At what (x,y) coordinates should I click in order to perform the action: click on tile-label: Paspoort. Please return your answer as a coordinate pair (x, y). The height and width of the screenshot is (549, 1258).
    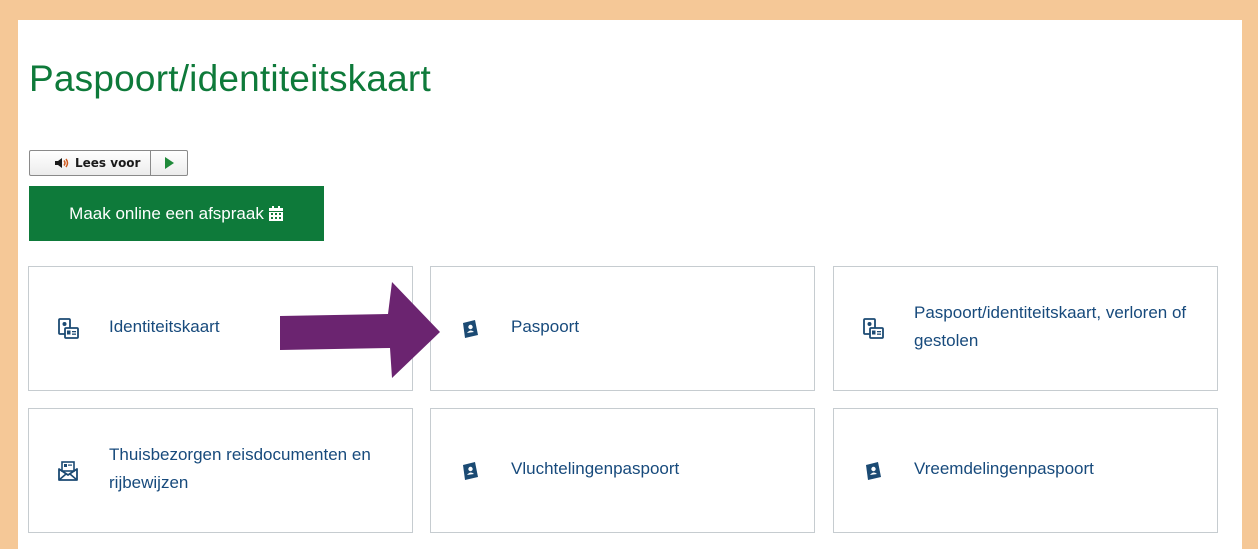
    Looking at the image, I should click on (545, 326).